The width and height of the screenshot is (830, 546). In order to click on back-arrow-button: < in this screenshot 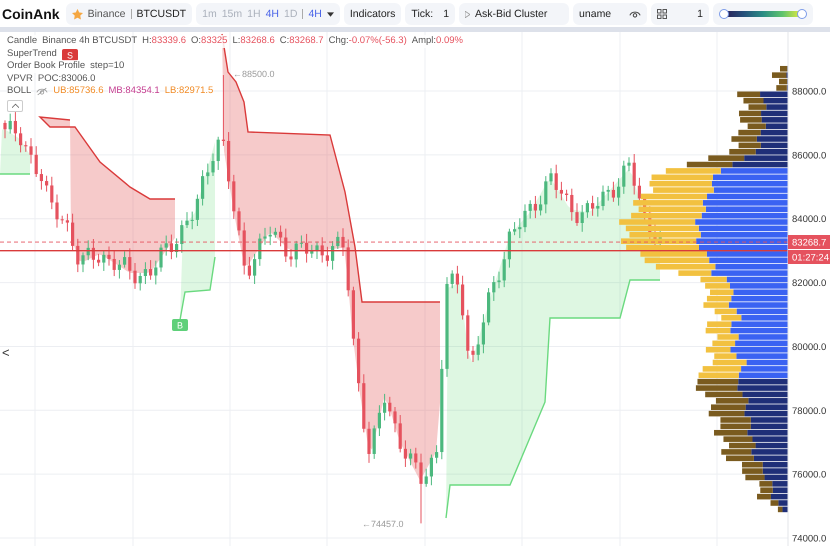, I will do `click(6, 352)`.